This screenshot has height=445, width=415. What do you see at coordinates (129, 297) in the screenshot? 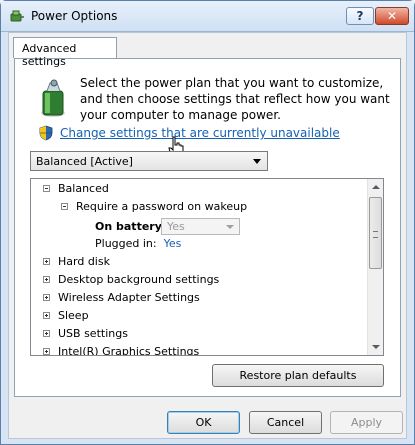
I see `tree-item-label: Wireless Adapter Settings` at bounding box center [129, 297].